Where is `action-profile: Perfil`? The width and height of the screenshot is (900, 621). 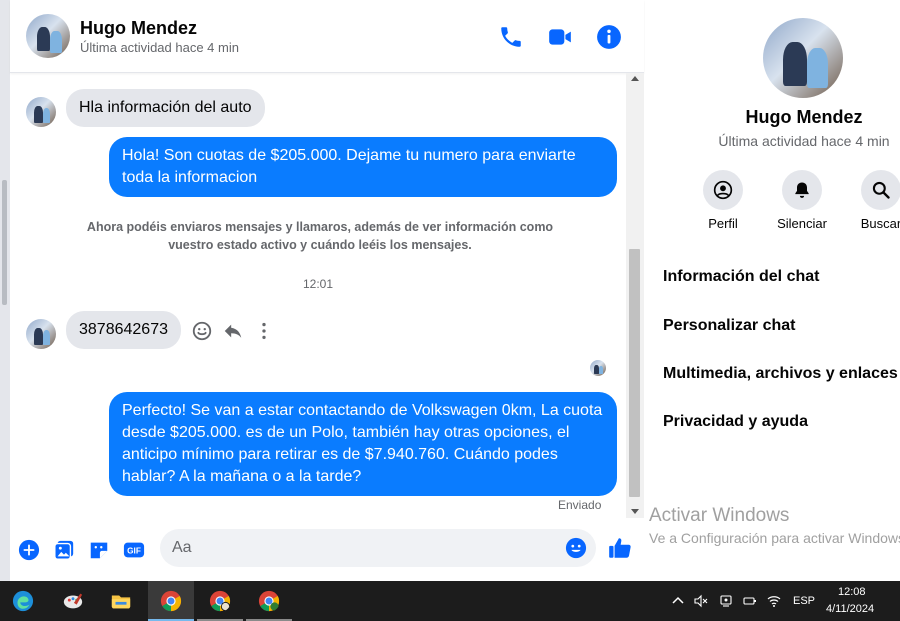 action-profile: Perfil is located at coordinates (723, 200).